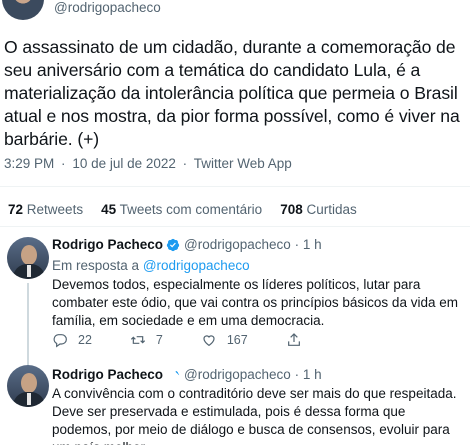 The height and width of the screenshot is (445, 470). Describe the element at coordinates (137, 340) in the screenshot. I see `retweet-icon` at that location.